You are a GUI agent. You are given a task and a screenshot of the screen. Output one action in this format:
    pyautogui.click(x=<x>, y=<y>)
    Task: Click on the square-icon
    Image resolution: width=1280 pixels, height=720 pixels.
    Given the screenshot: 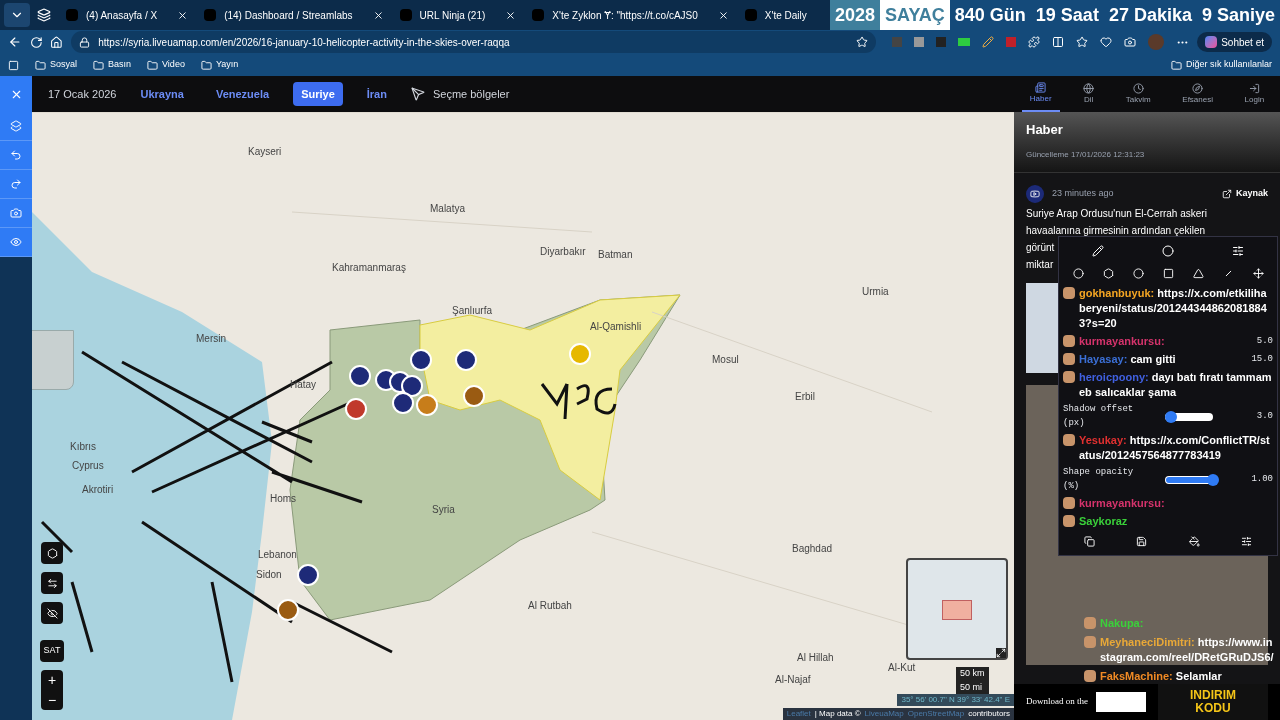 What is the action you would take?
    pyautogui.click(x=1168, y=273)
    